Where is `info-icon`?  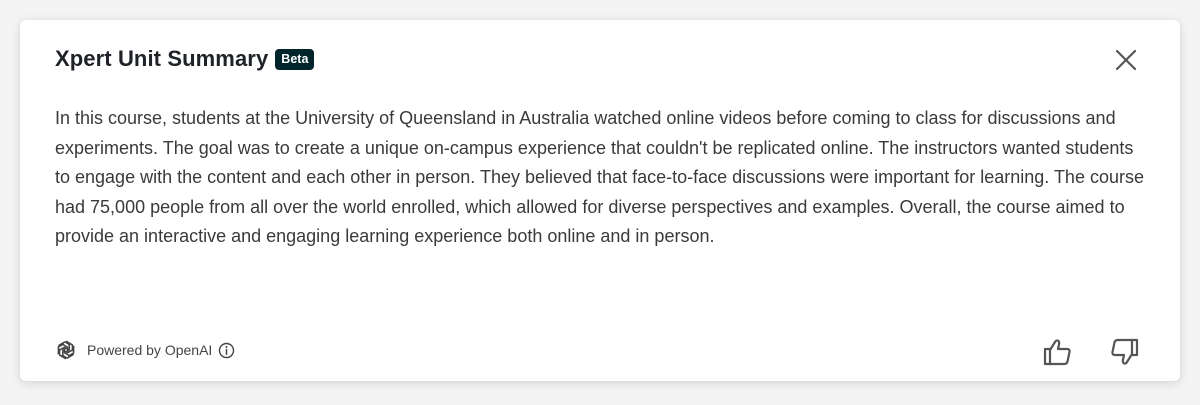 info-icon is located at coordinates (227, 350).